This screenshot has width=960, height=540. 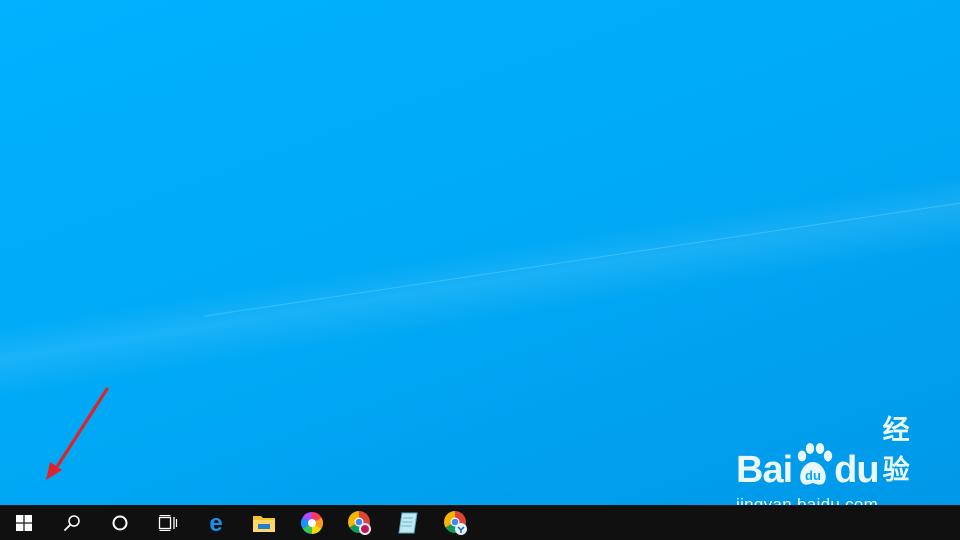 I want to click on chrome-variant-2-button, so click(x=456, y=522).